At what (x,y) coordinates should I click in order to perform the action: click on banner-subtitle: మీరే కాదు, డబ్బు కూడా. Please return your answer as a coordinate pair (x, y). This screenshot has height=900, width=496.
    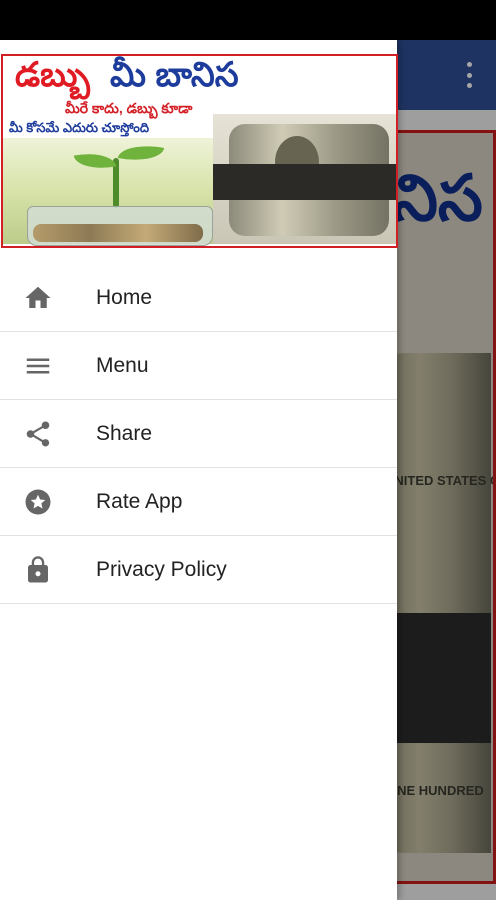
    Looking at the image, I should click on (129, 108).